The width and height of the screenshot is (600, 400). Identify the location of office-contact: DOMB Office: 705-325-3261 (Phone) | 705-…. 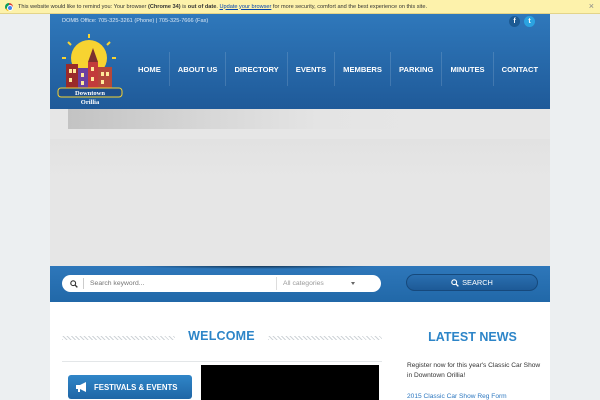
(135, 21).